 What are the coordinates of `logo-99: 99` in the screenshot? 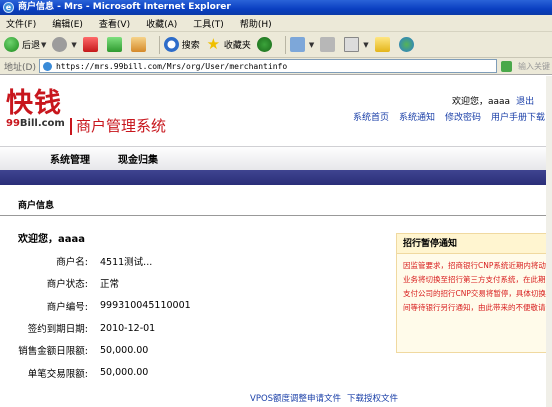 It's located at (13, 123).